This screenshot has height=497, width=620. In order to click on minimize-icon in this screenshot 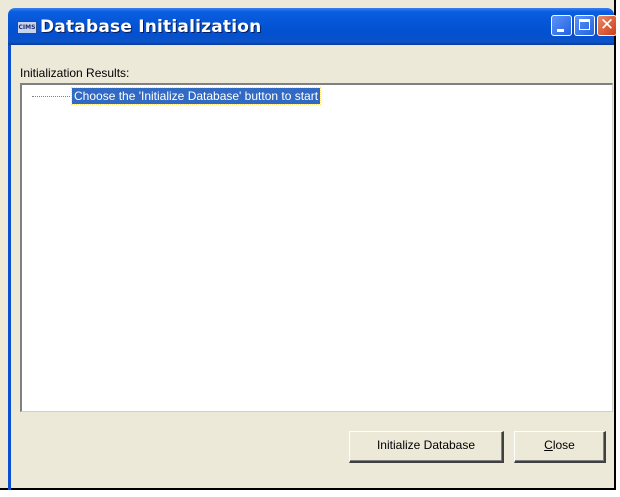, I will do `click(560, 30)`.